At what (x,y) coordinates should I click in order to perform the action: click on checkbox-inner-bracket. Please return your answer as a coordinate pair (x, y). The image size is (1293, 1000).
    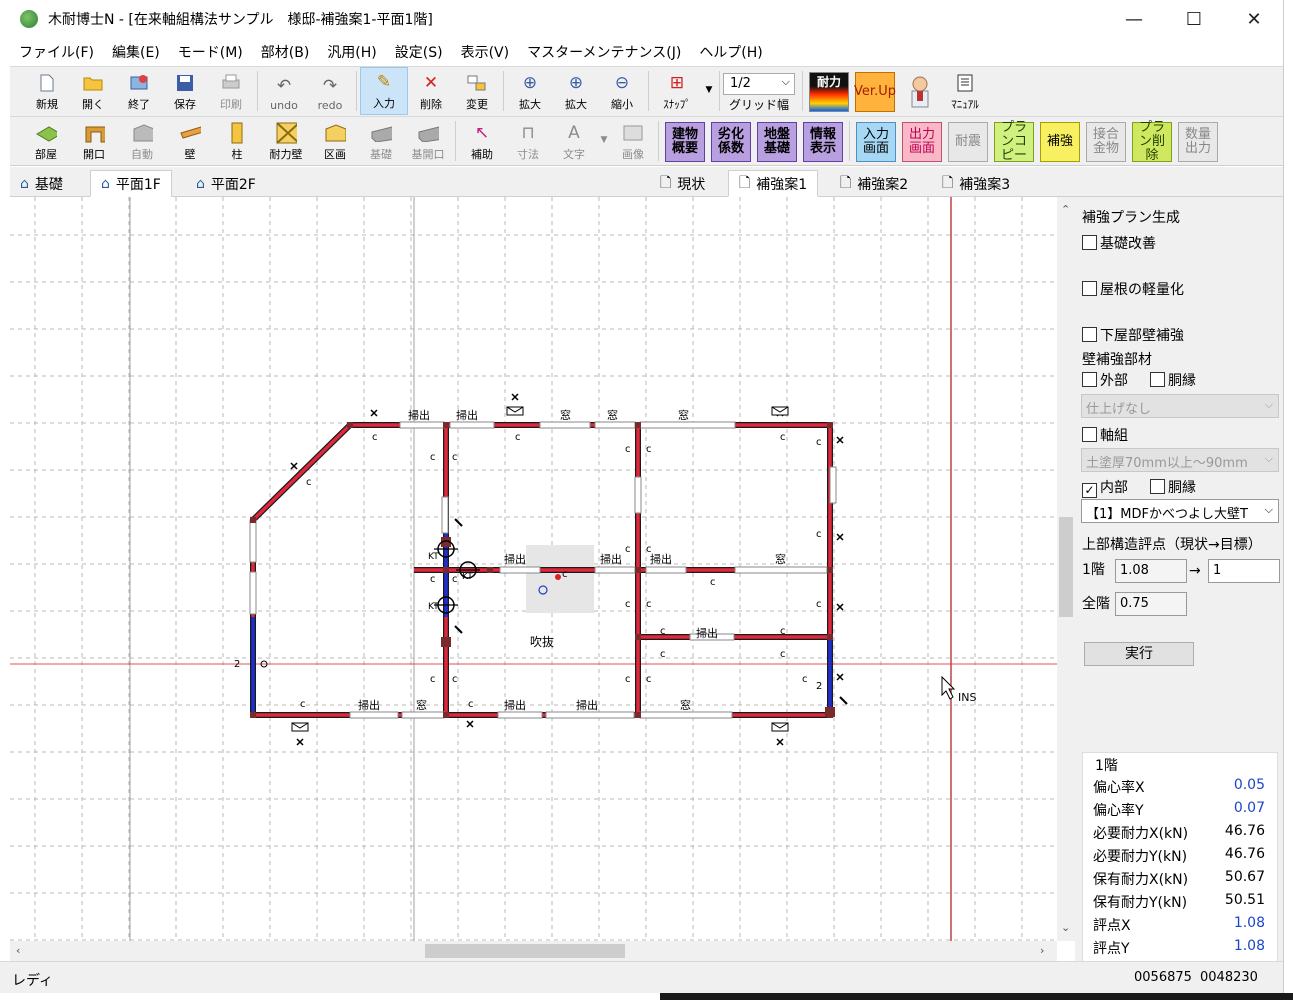
    Looking at the image, I should click on (1157, 486).